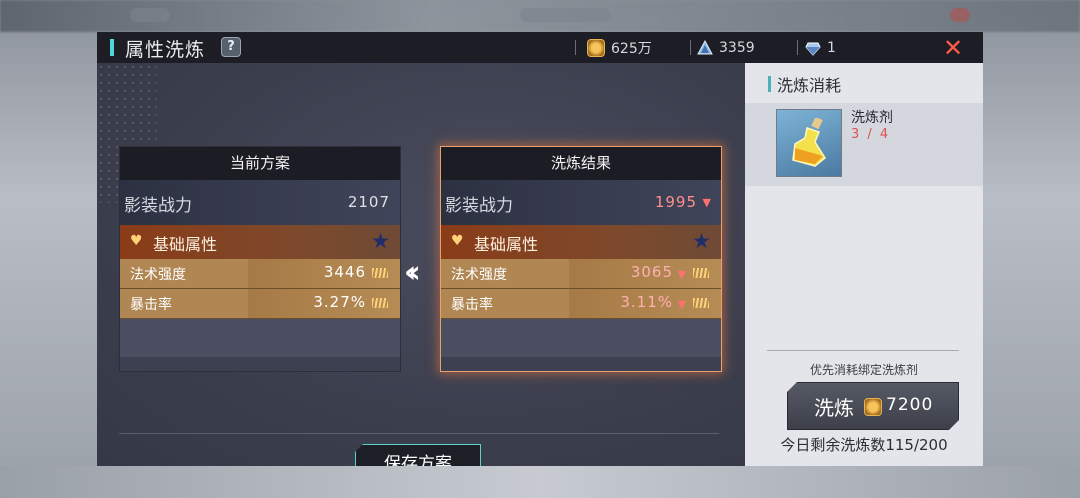 This screenshot has height=498, width=1080. Describe the element at coordinates (581, 274) in the screenshot. I see `attr-row: 法术强度 3065 ▼` at that location.